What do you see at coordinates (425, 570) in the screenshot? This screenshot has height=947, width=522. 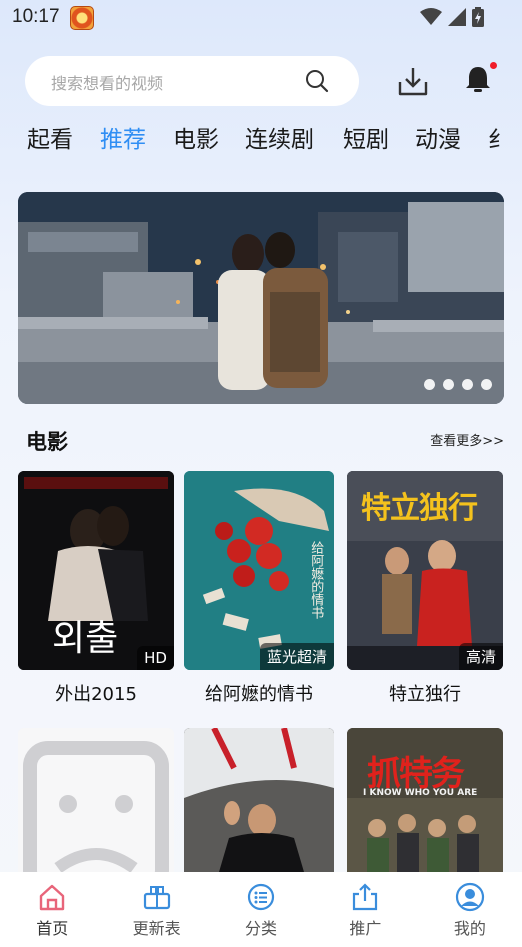 I see `movie-poster: 特立独行 高清` at bounding box center [425, 570].